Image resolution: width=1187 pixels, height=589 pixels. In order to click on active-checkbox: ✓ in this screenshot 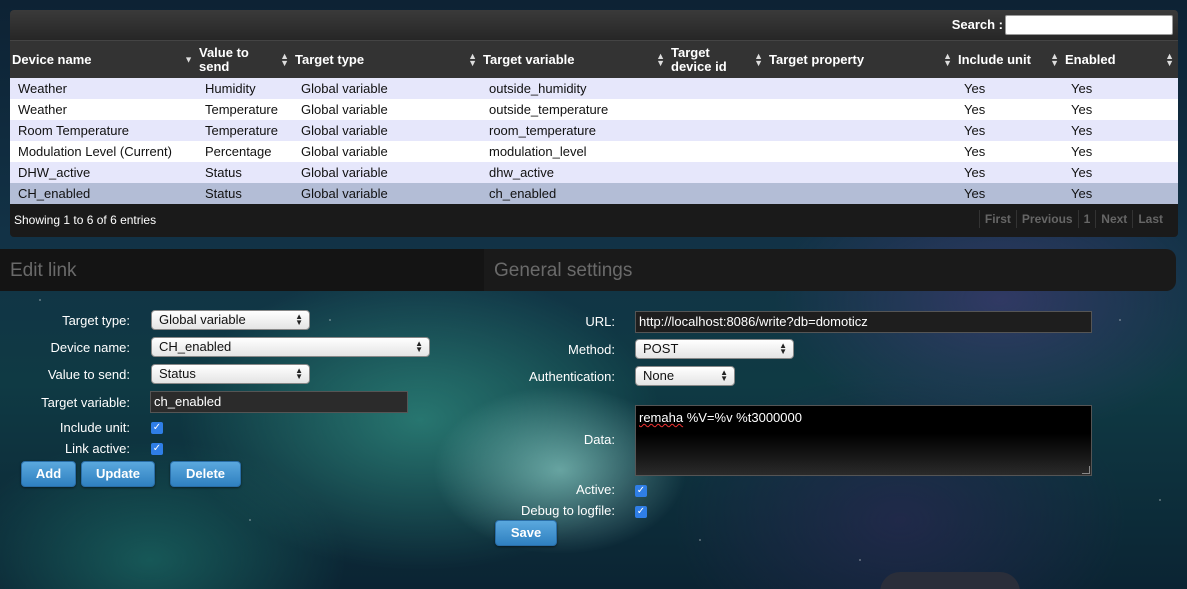, I will do `click(641, 491)`.